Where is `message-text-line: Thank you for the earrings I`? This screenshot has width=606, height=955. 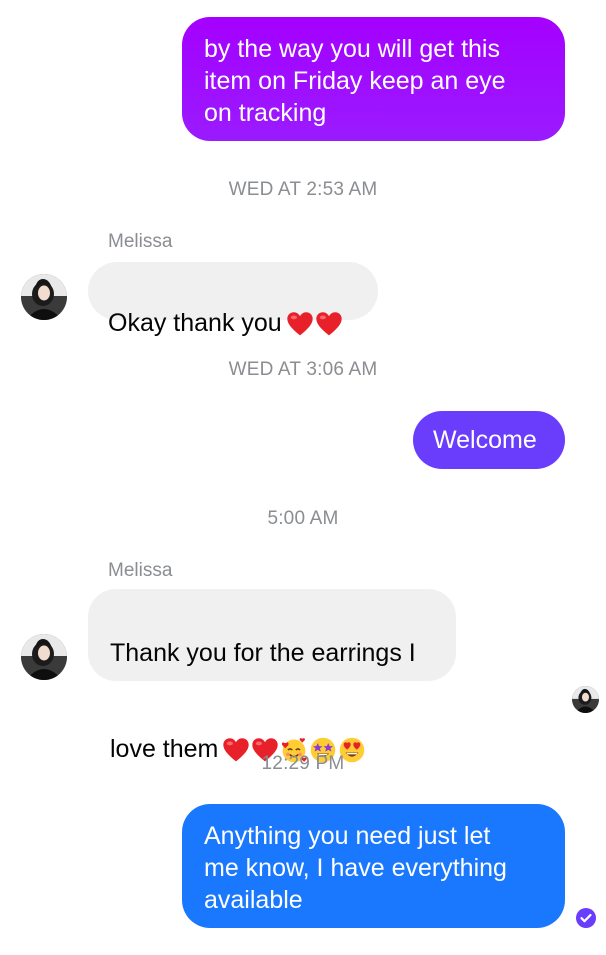 message-text-line: Thank you for the earrings I is located at coordinates (263, 653).